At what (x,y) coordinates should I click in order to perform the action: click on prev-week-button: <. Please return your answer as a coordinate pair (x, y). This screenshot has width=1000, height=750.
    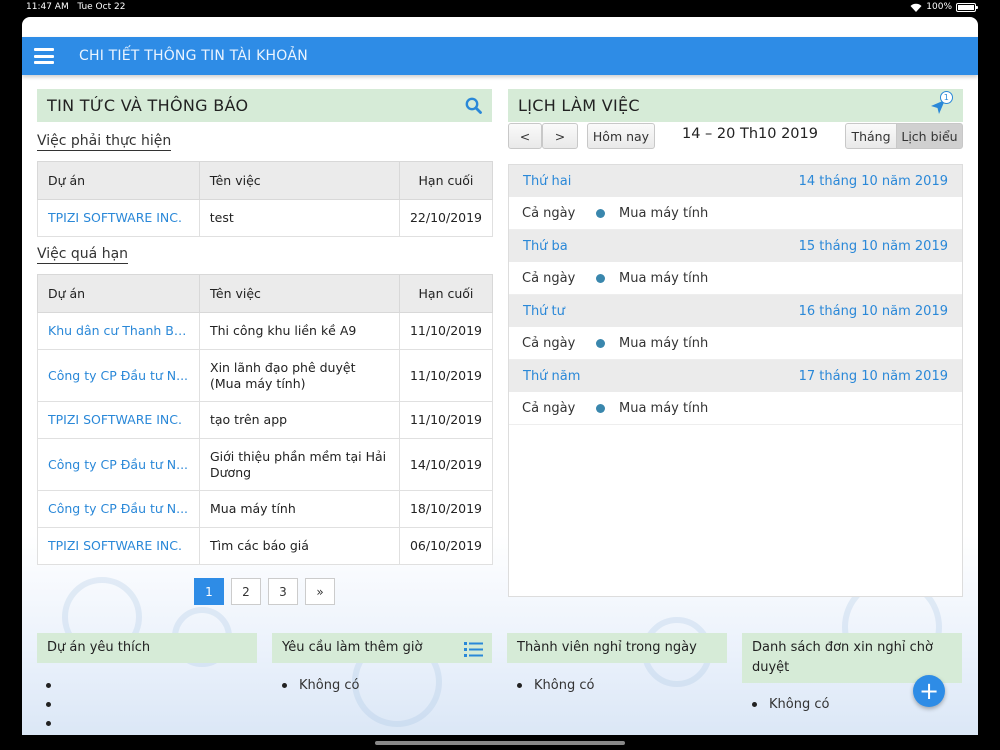
    Looking at the image, I should click on (525, 136).